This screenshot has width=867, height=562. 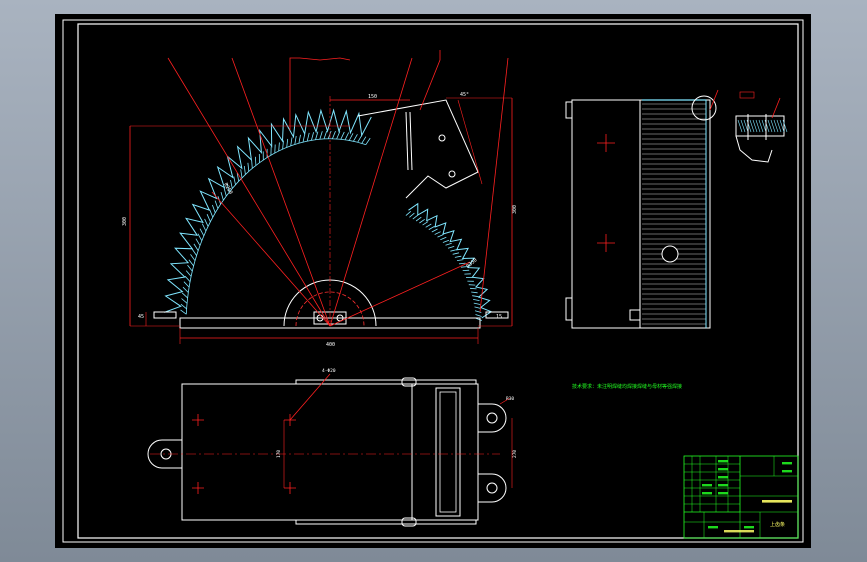 What do you see at coordinates (329, 371) in the screenshot?
I see `plan-hole-label: 4-Φ20` at bounding box center [329, 371].